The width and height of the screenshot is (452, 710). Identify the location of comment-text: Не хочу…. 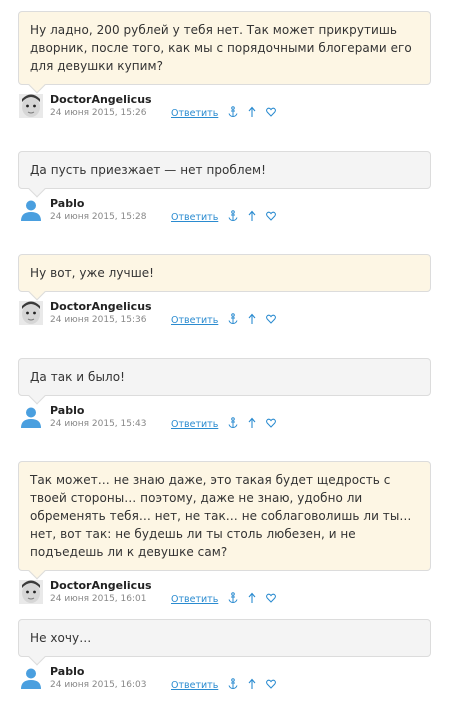
(61, 638).